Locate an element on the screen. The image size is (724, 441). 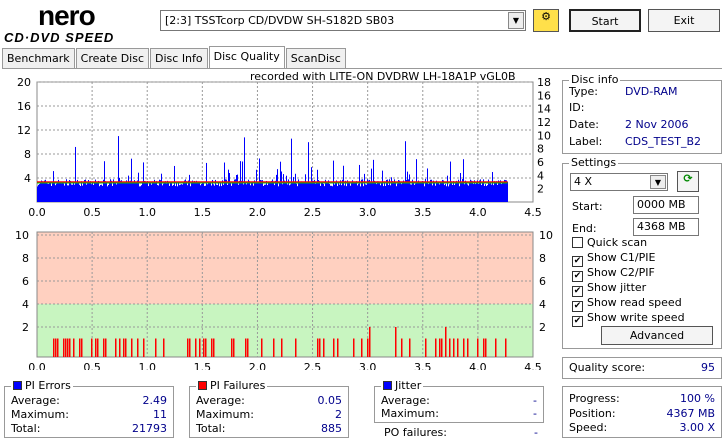
checkbox-show-c2-pif: ✔ Show C2/PIF is located at coordinates (613, 274).